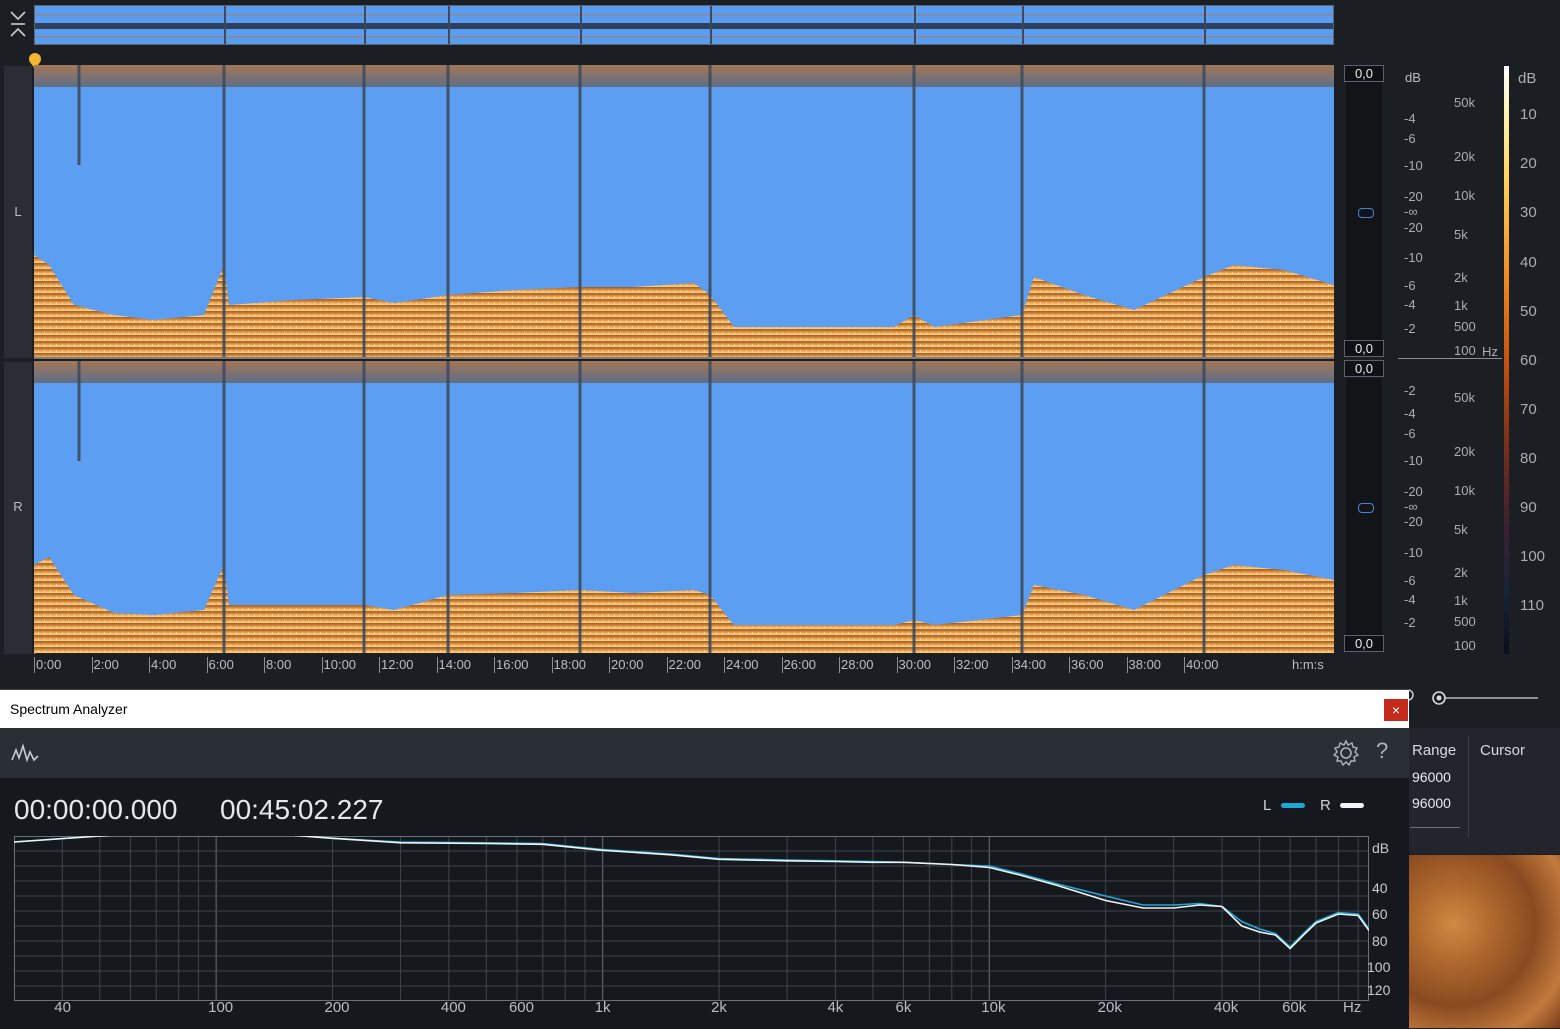 This screenshot has width=1560, height=1029. I want to click on left-center-handle-icon, so click(1366, 213).